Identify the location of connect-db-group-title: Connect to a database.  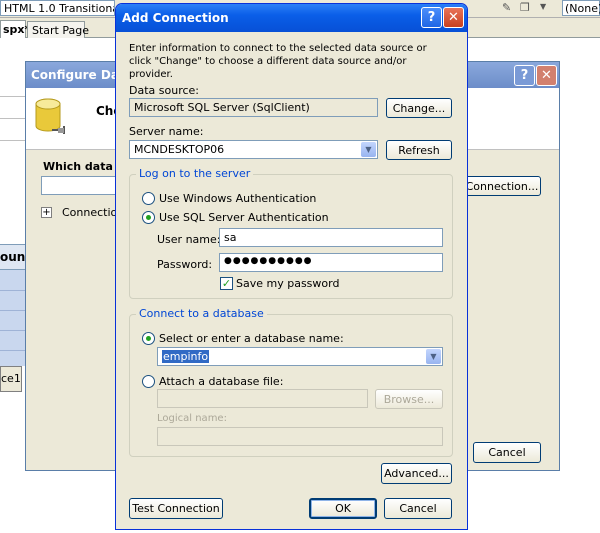
(201, 313).